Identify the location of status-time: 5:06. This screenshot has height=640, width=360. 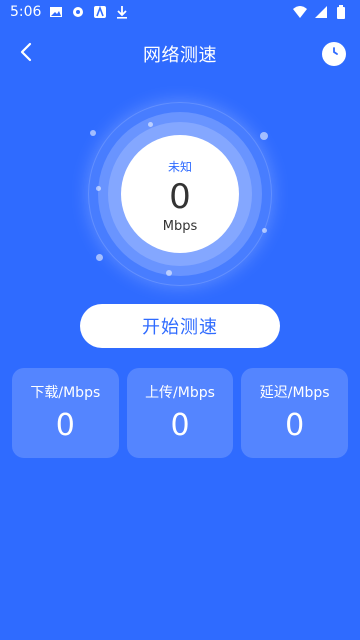
(26, 12).